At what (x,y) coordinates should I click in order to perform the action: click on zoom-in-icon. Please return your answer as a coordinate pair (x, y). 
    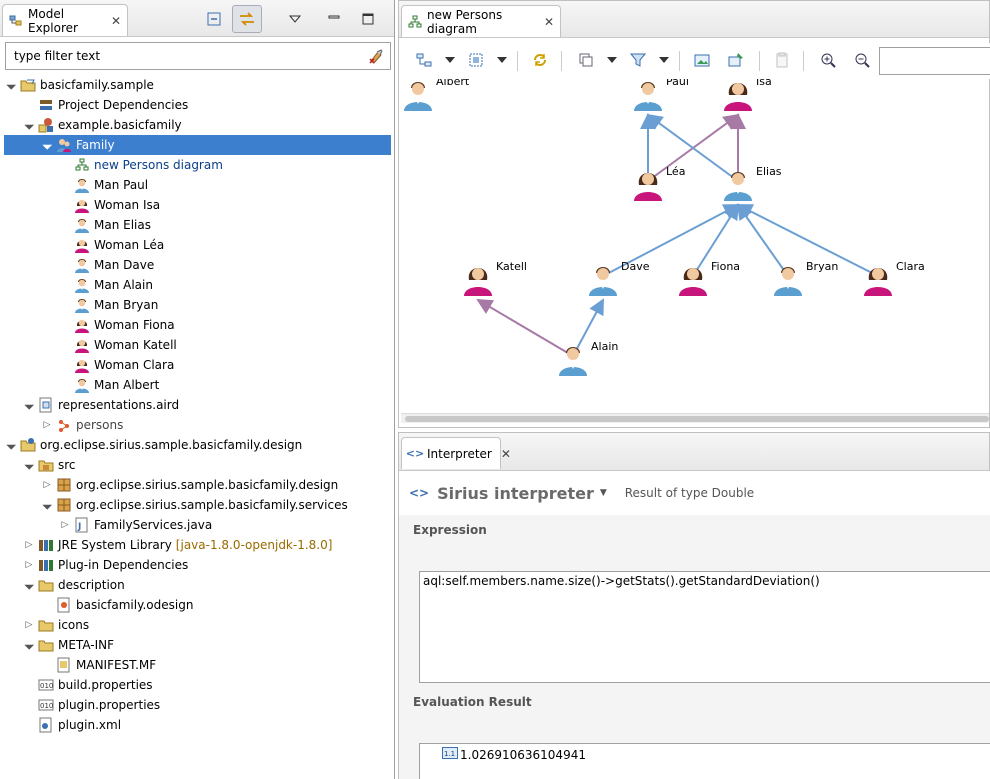
    Looking at the image, I should click on (828, 60).